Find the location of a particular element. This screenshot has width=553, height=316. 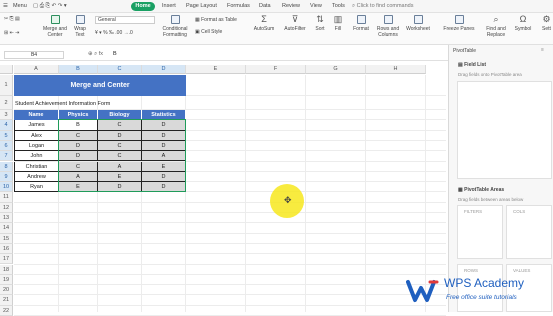

table-cell: John is located at coordinates (36, 156).